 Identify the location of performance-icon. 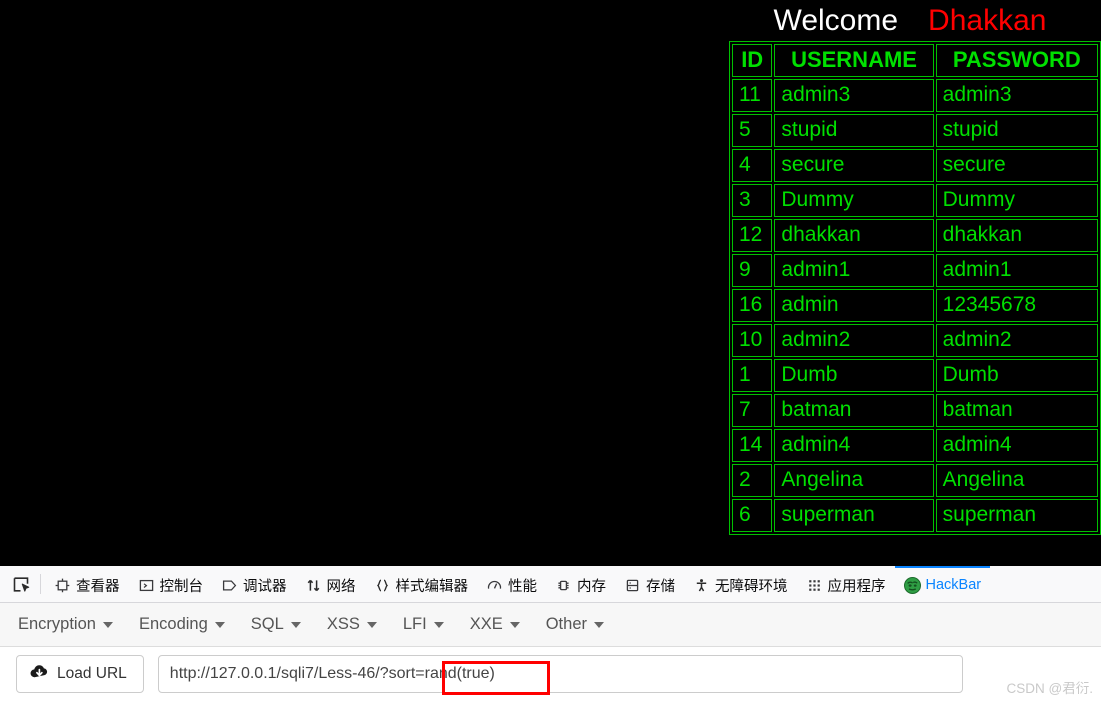
(494, 585).